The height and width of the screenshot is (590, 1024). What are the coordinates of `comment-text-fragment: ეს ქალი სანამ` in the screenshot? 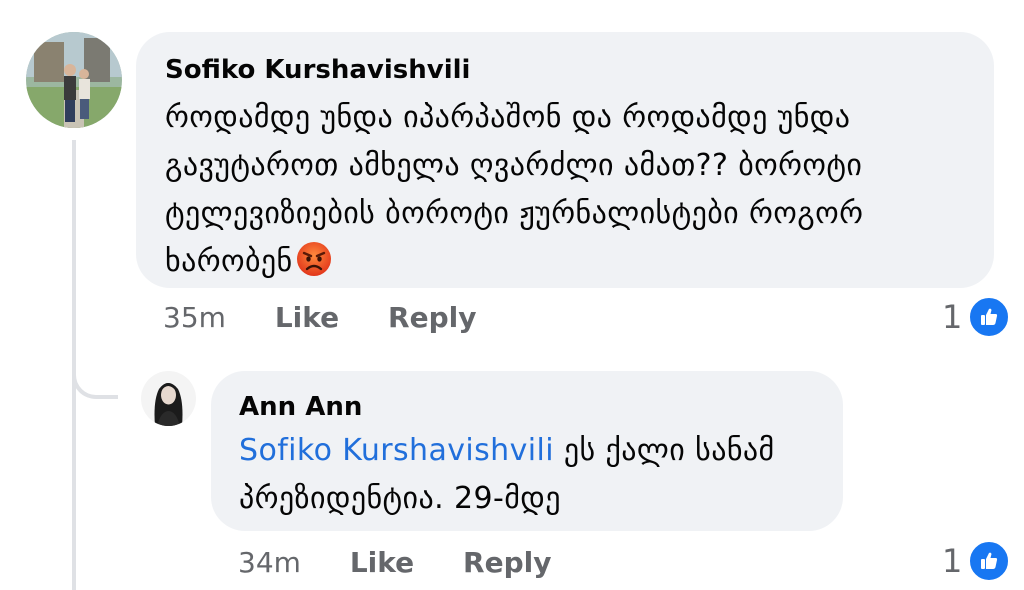 It's located at (664, 450).